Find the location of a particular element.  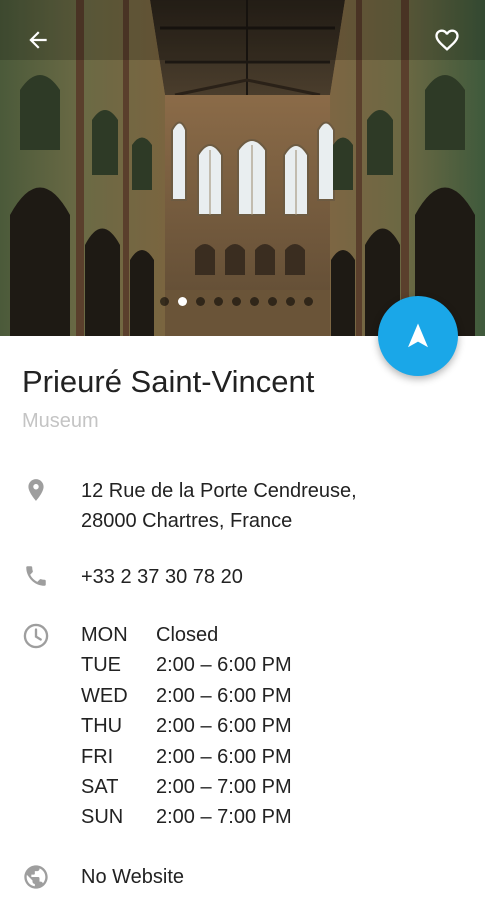

hours-row: SUN 2:00 – 7:00 PM is located at coordinates (186, 817).